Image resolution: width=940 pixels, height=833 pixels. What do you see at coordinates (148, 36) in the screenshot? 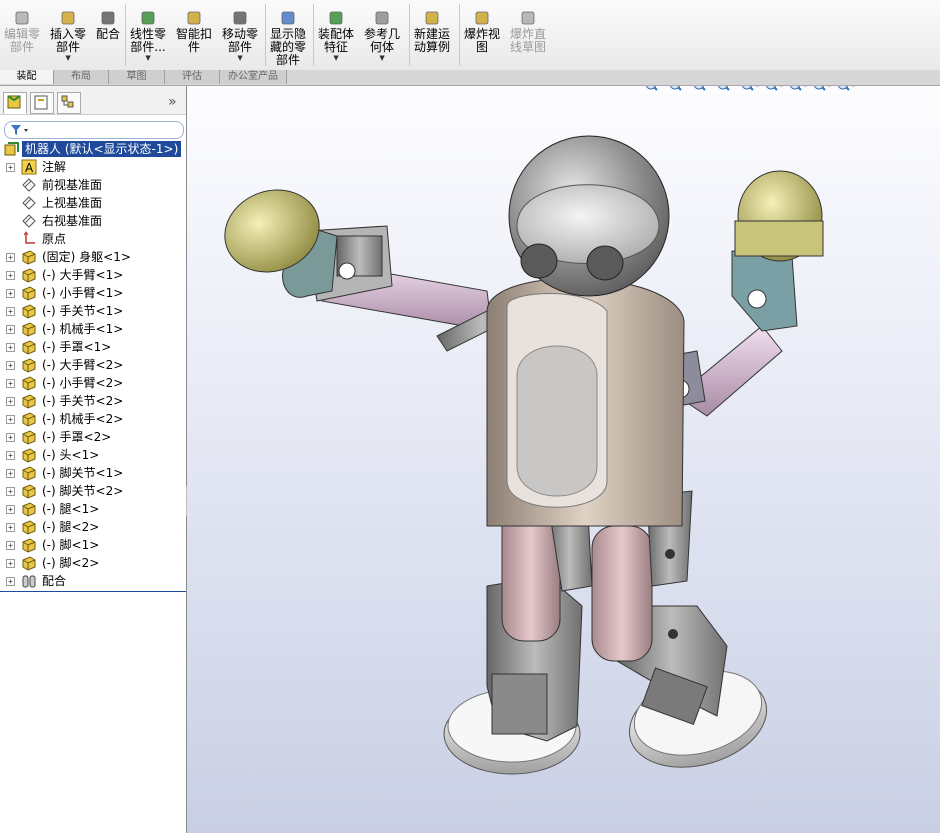
I see `linear-pattern-button: 线性零 部件... ▼` at bounding box center [148, 36].